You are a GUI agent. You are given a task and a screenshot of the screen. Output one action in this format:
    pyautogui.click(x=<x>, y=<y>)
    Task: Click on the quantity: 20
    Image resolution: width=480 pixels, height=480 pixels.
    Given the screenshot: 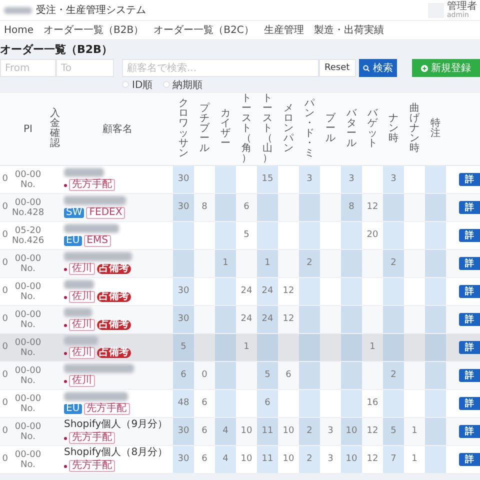 What is the action you would take?
    pyautogui.click(x=372, y=235)
    